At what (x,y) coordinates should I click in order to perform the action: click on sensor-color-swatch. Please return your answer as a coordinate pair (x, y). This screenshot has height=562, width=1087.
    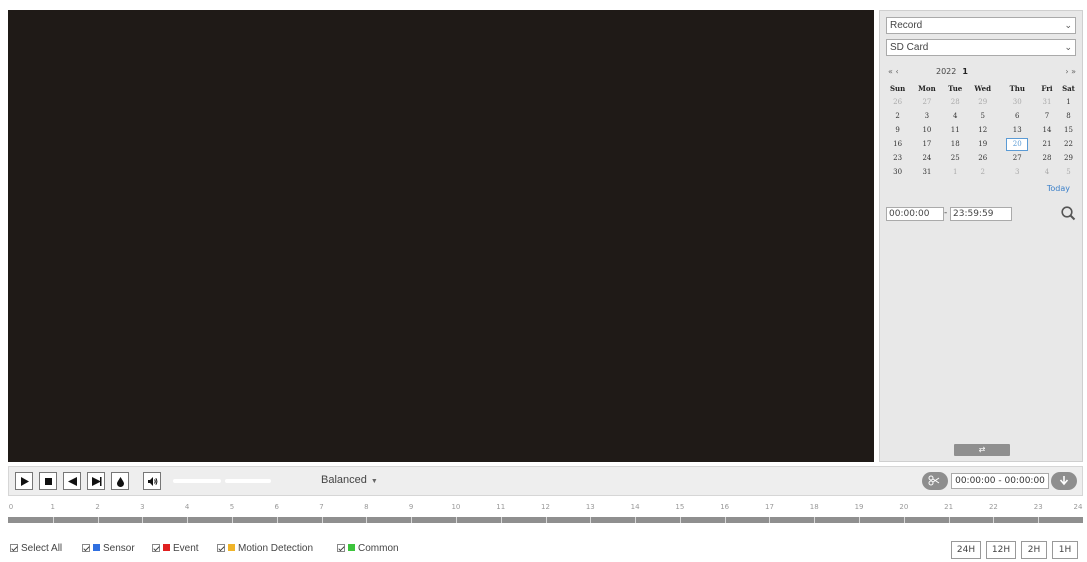
    Looking at the image, I should click on (96, 547).